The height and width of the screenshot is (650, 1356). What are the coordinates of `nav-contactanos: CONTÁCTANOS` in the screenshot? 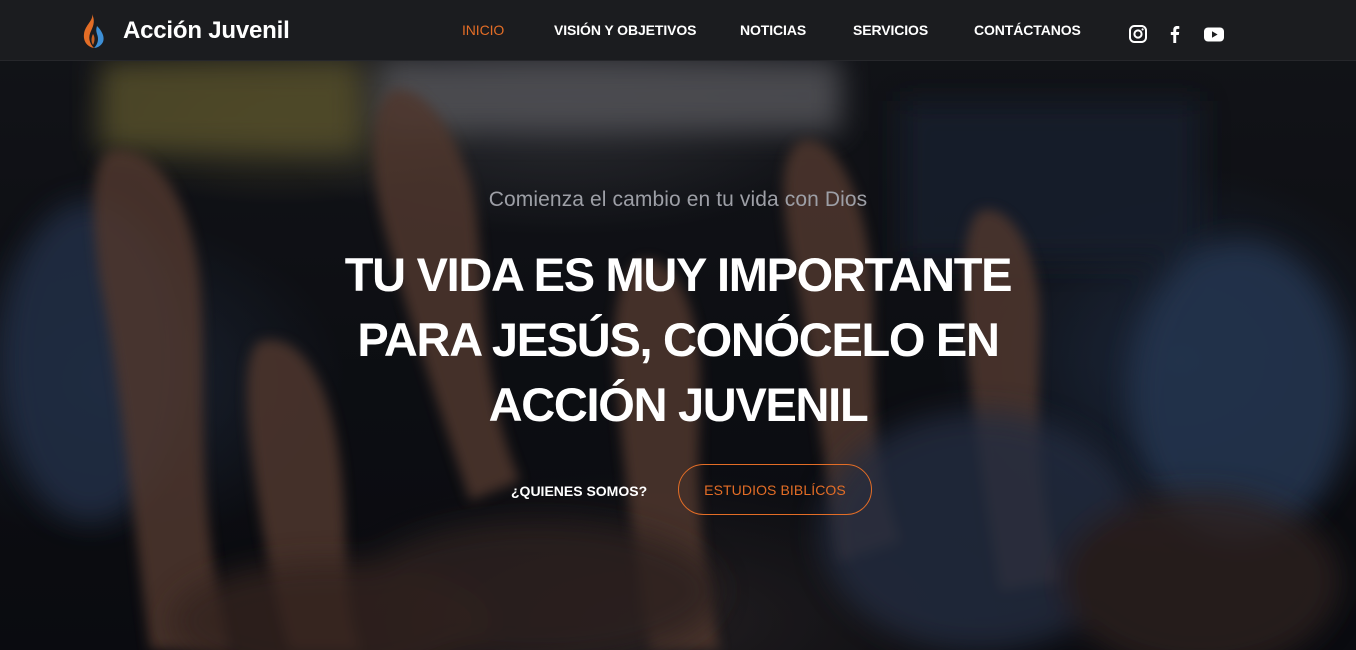 It's located at (1027, 30).